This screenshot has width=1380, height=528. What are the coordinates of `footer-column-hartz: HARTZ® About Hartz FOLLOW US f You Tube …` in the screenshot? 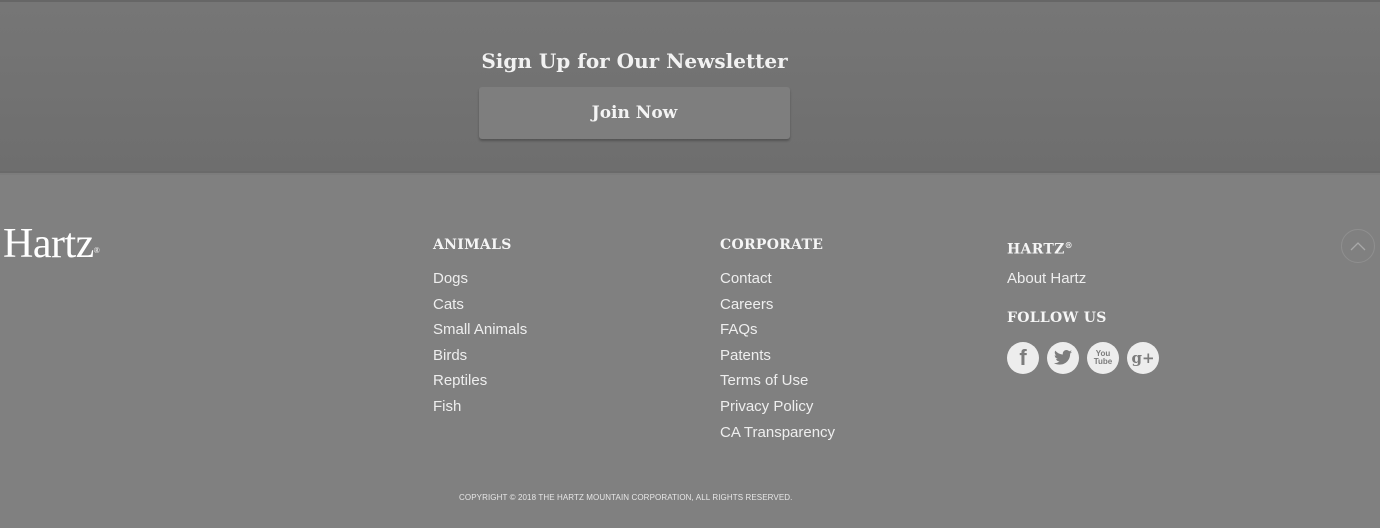 It's located at (1083, 305).